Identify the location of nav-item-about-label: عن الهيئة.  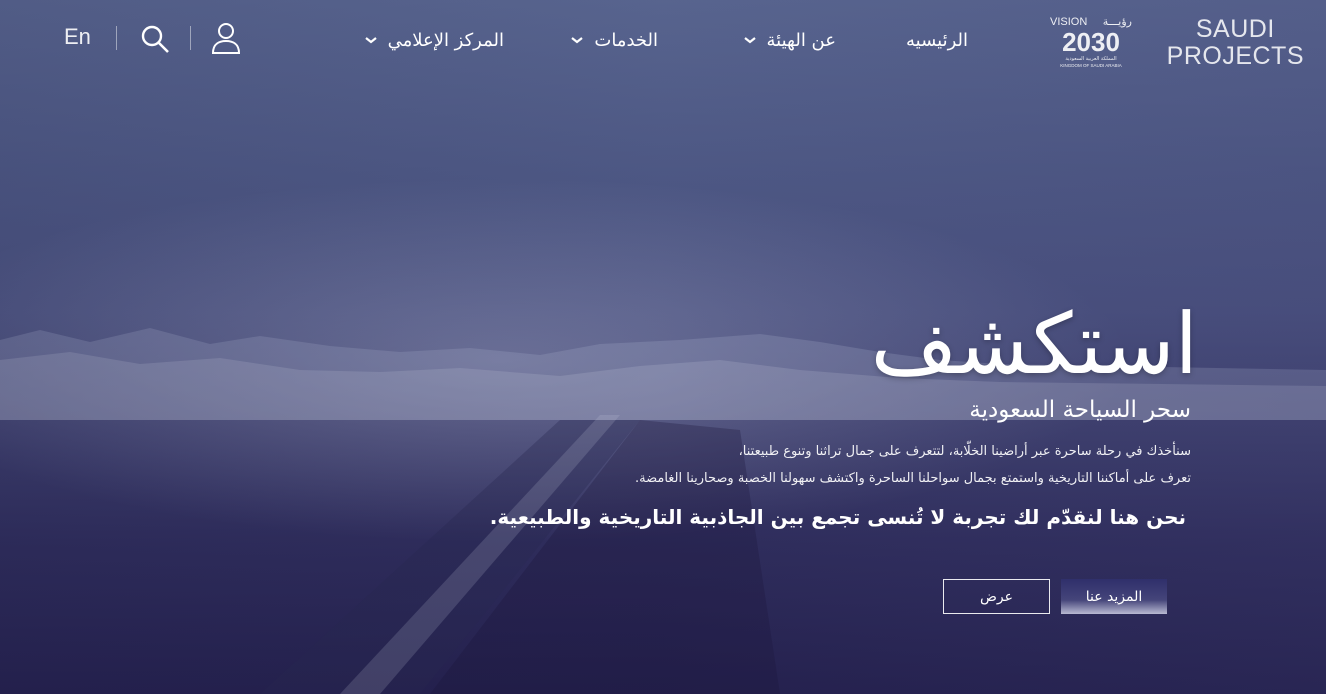
(801, 40).